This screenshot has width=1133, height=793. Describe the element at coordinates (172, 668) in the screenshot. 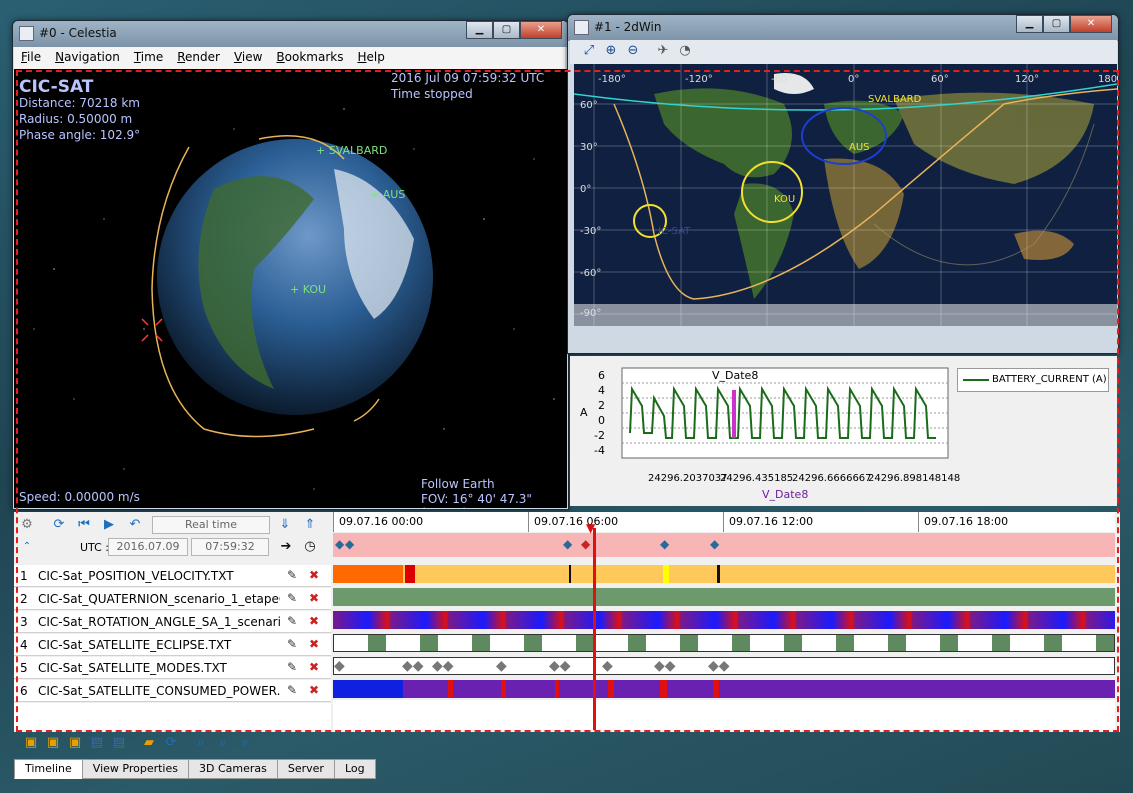

I see `timeline-row-label: 5 CIC-Sat_SATELLITE_MODES.TXT ✎ ✖` at that location.